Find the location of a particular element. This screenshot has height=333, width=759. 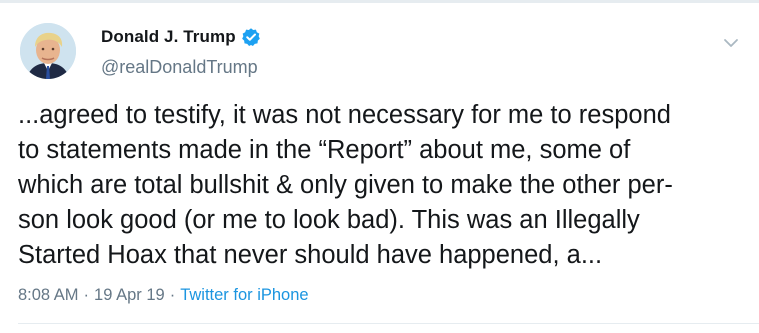

tweet-date: 19 Apr 19 is located at coordinates (129, 295).